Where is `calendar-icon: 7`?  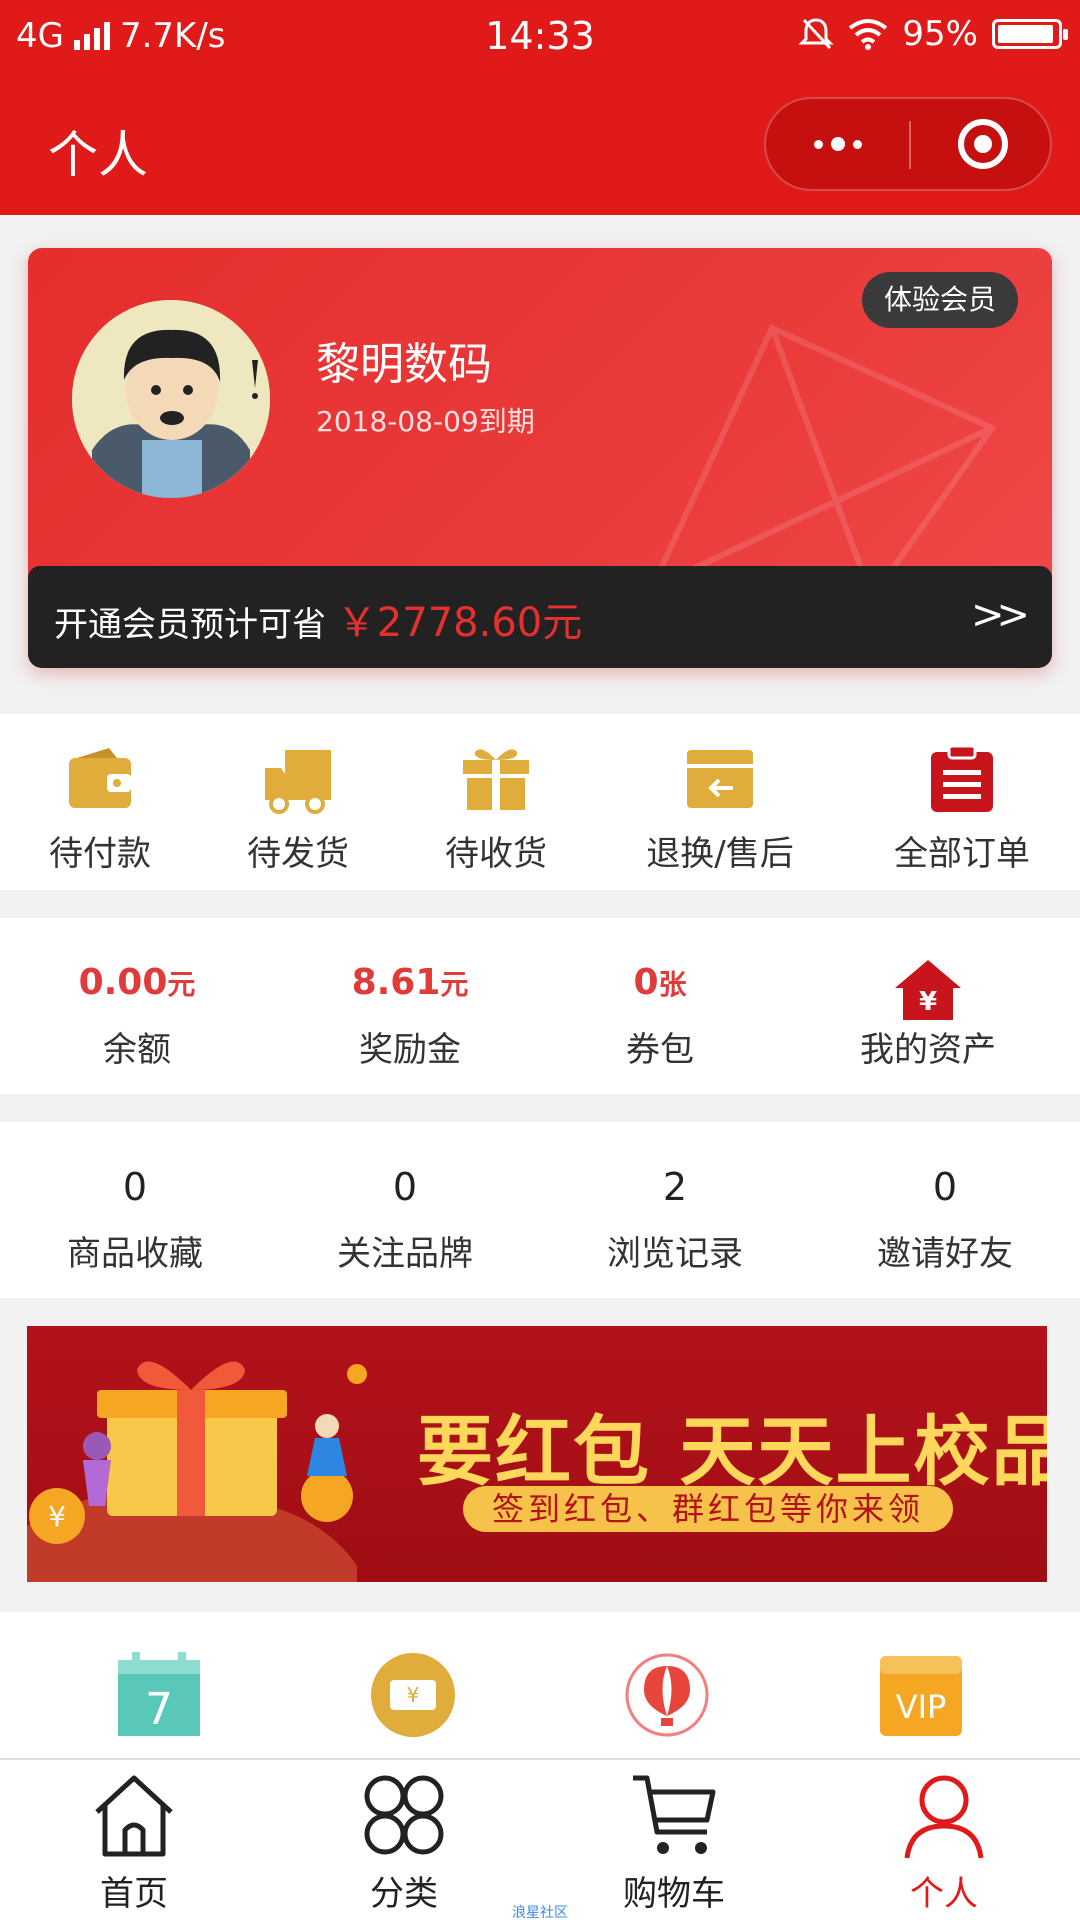 calendar-icon: 7 is located at coordinates (159, 1695).